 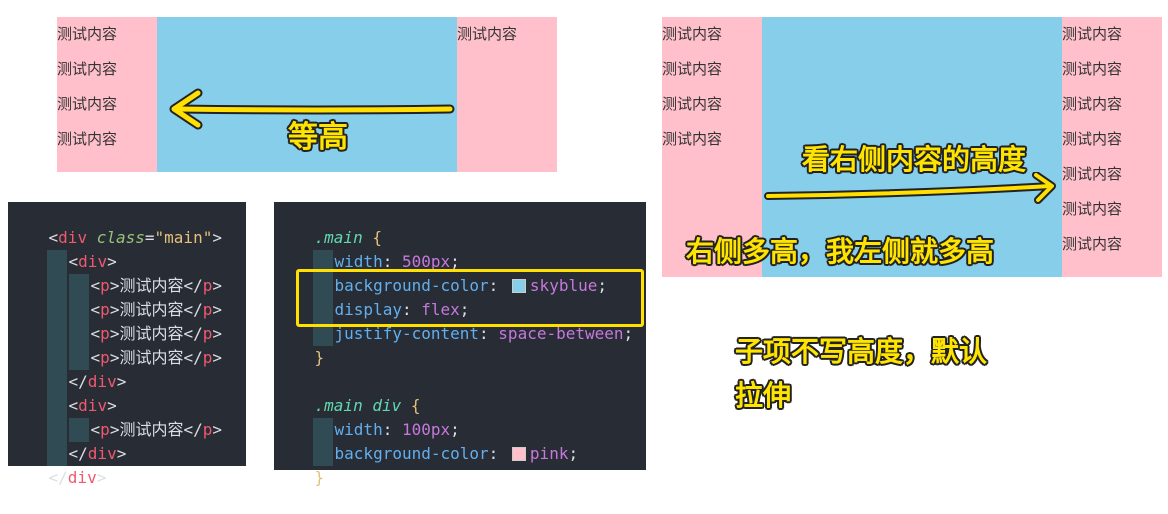 What do you see at coordinates (470, 298) in the screenshot?
I see `highlight-box` at bounding box center [470, 298].